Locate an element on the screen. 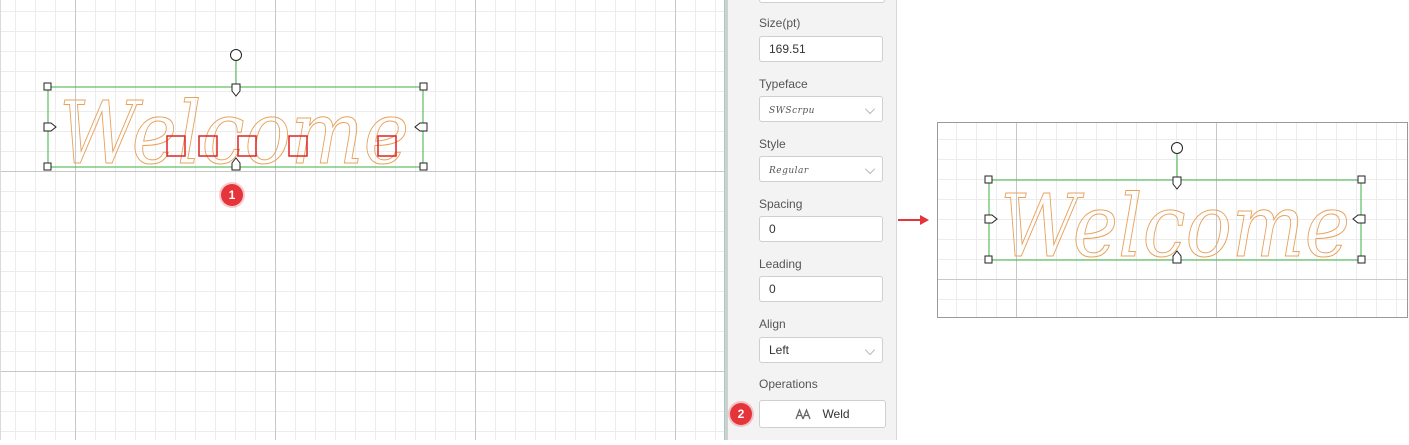 The image size is (1409, 445). typeface-value: SWScrpu is located at coordinates (792, 111).